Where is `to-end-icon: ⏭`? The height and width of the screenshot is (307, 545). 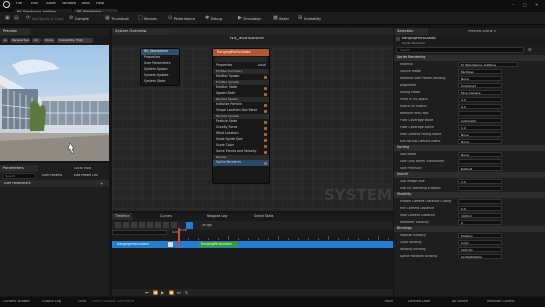
to-end-icon: ⏭ is located at coordinates (179, 292).